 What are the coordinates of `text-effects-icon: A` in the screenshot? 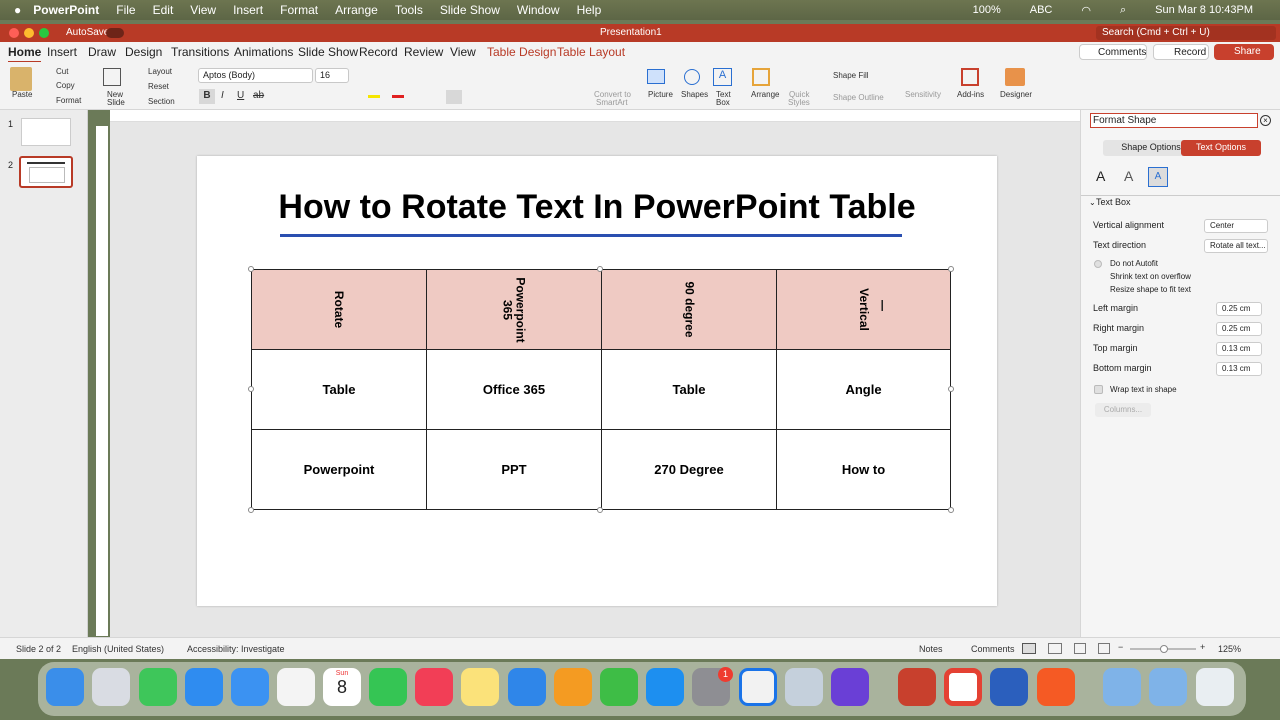 It's located at (1128, 176).